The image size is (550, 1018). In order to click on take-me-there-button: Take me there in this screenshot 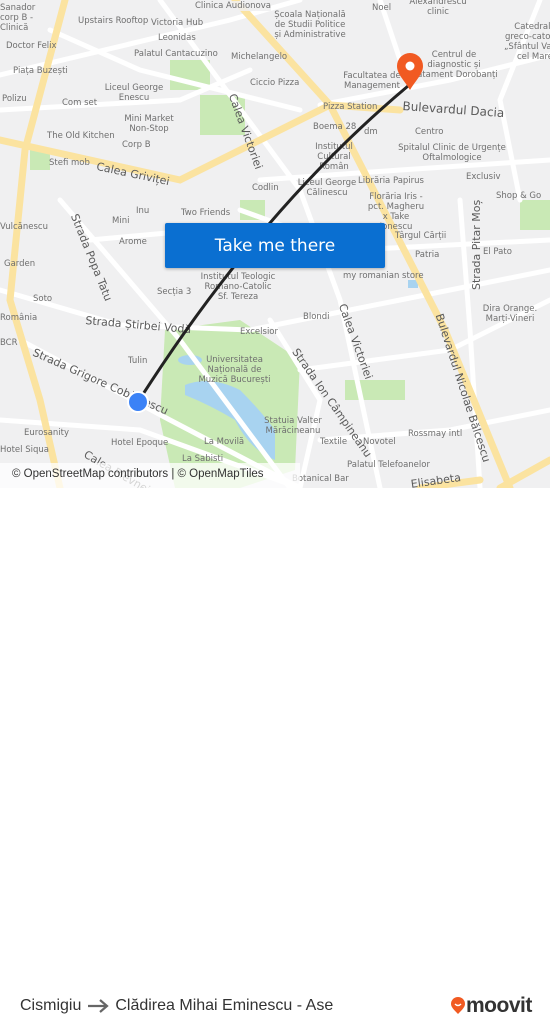, I will do `click(275, 245)`.